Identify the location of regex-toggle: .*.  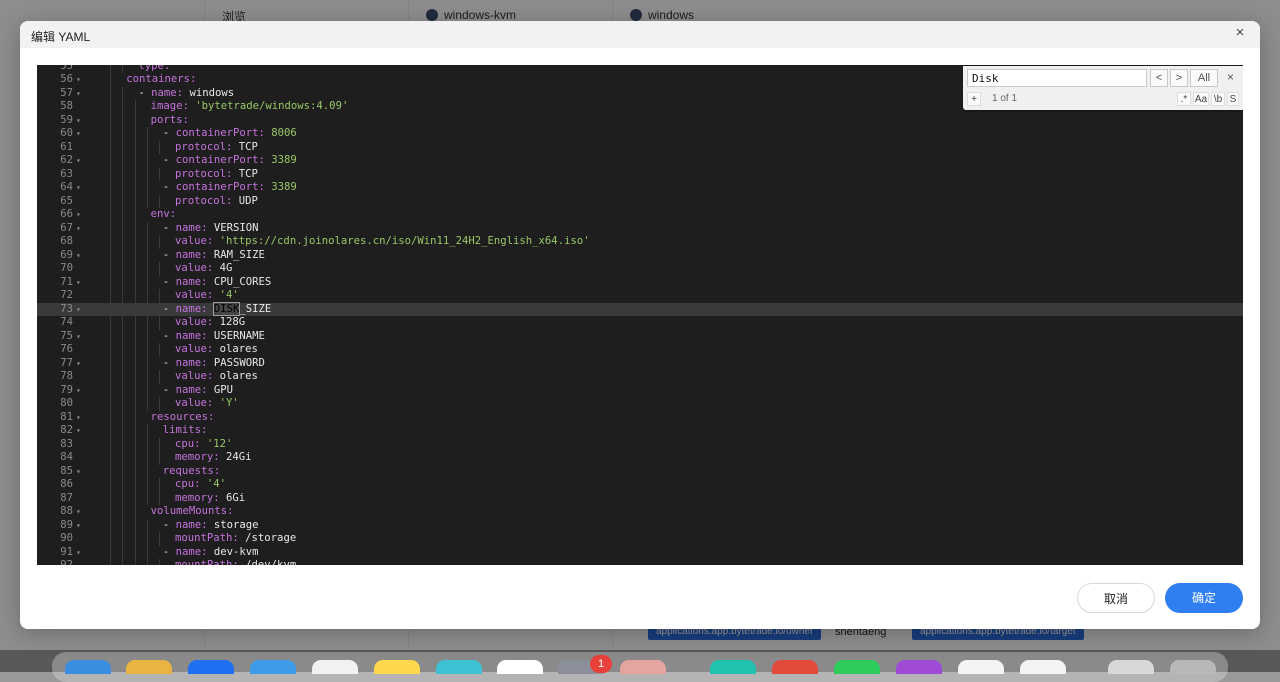
(1184, 99).